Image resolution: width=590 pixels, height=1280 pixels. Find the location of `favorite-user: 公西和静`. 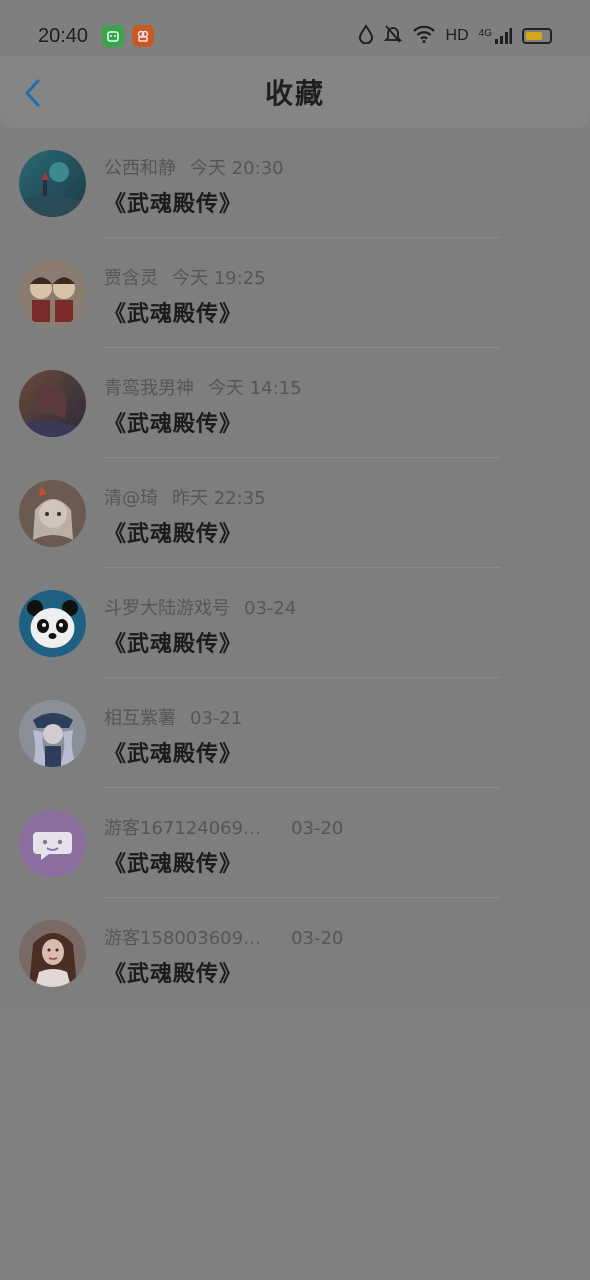

favorite-user: 公西和静 is located at coordinates (140, 168).